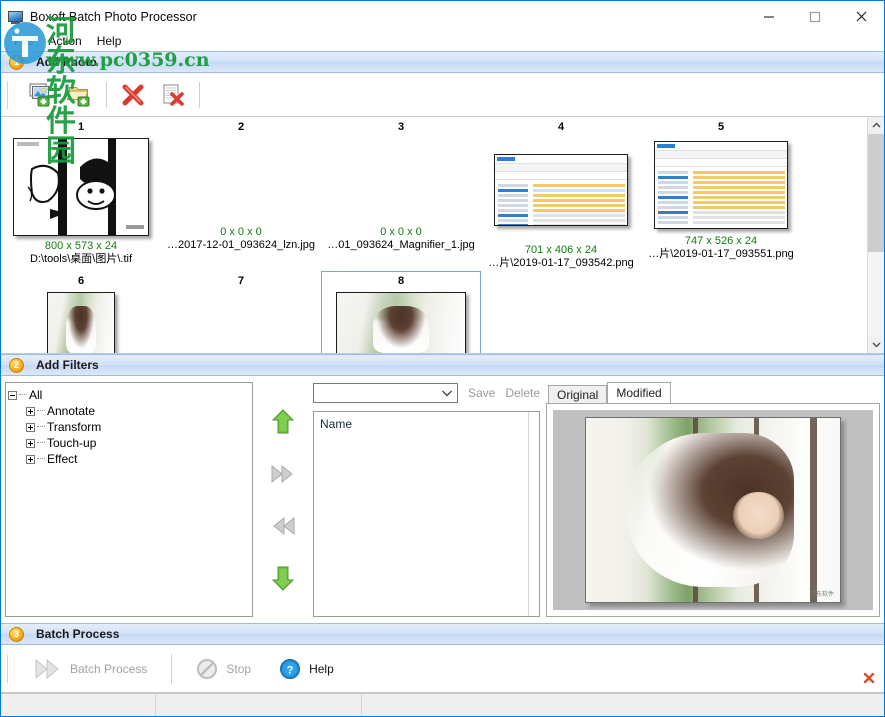 This screenshot has width=885, height=717. Describe the element at coordinates (401, 127) in the screenshot. I see `thumbnail-index: 3` at that location.